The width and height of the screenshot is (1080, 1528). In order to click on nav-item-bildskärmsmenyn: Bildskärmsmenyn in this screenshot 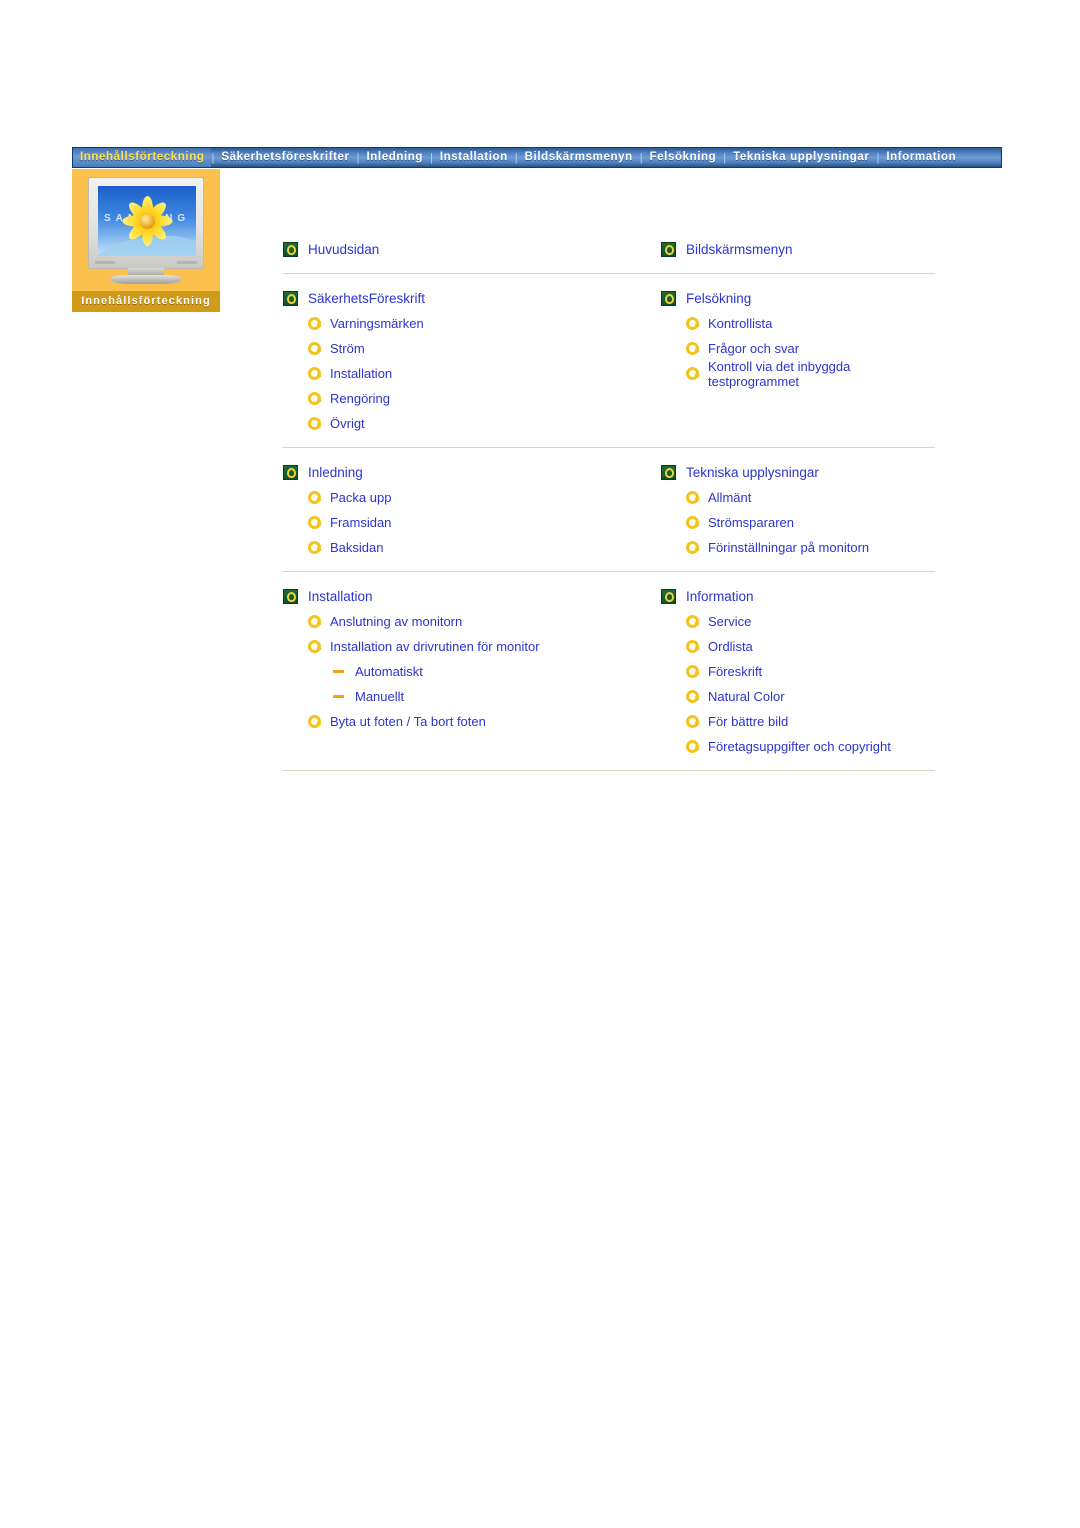, I will do `click(579, 157)`.